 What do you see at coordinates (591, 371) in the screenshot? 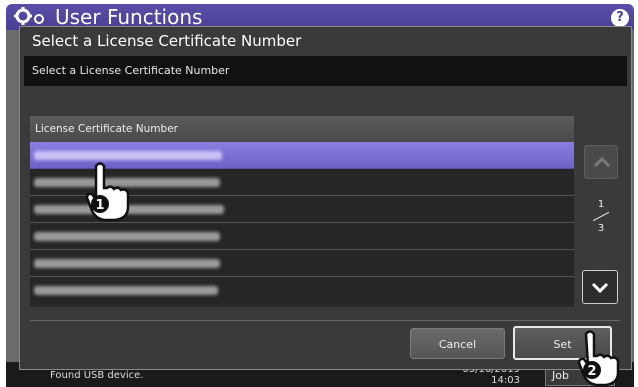
I see `step-2-label: 2` at bounding box center [591, 371].